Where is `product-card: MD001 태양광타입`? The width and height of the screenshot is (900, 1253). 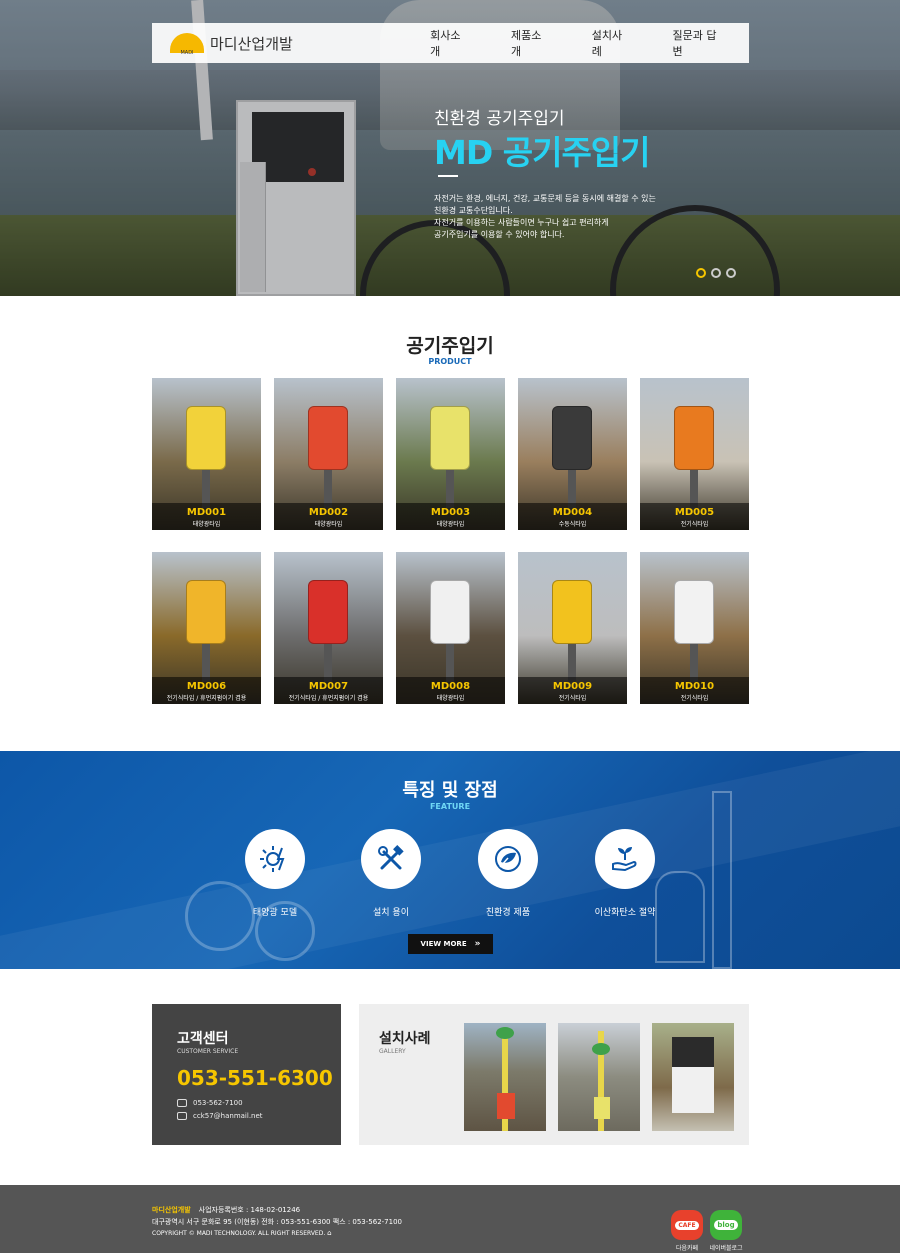
product-card: MD001 태양광타입 is located at coordinates (206, 454).